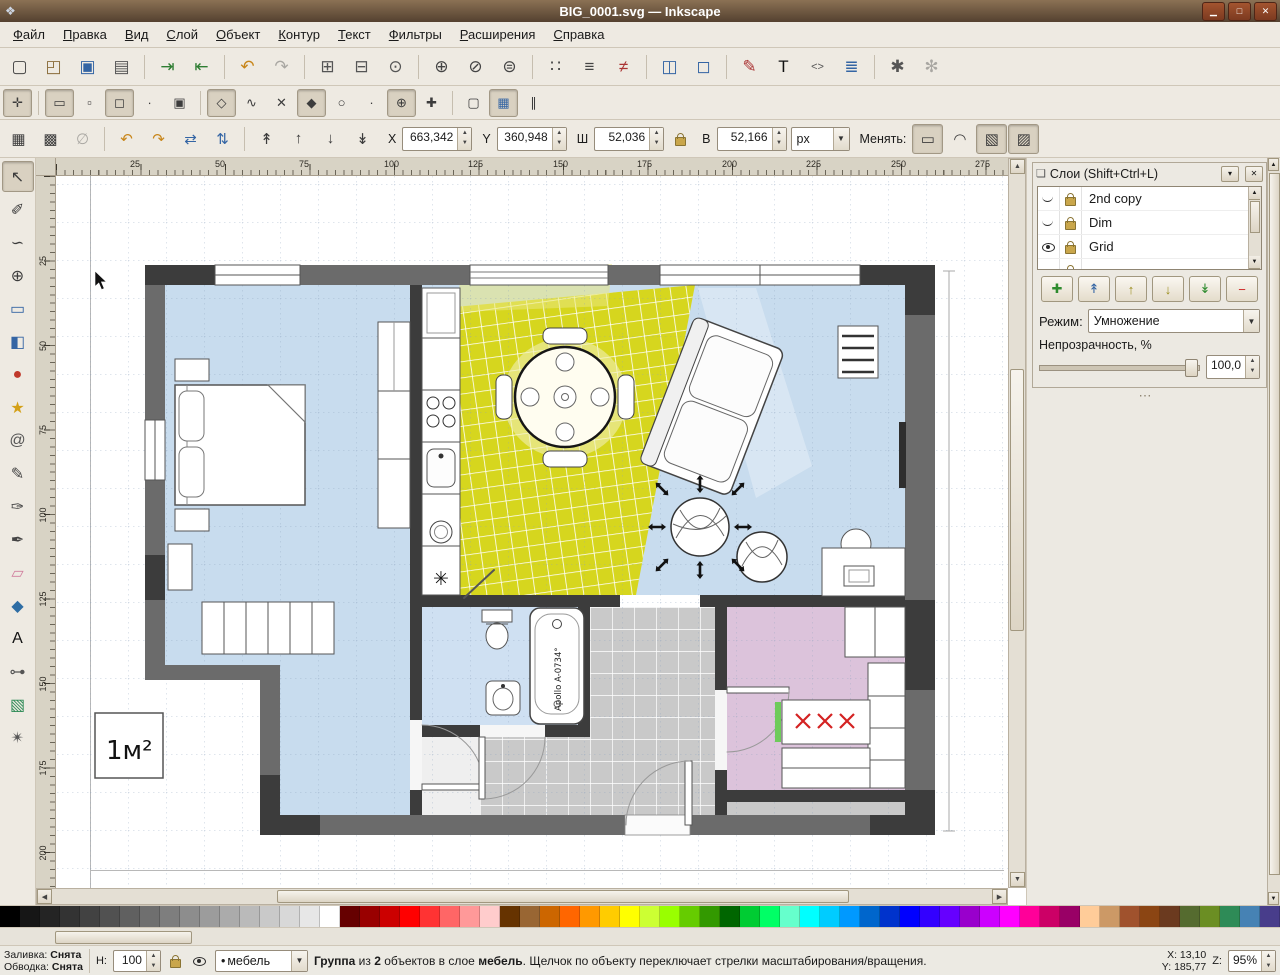  What do you see at coordinates (152, 960) in the screenshot?
I see `spin-steppers: ▲ ▼` at bounding box center [152, 960].